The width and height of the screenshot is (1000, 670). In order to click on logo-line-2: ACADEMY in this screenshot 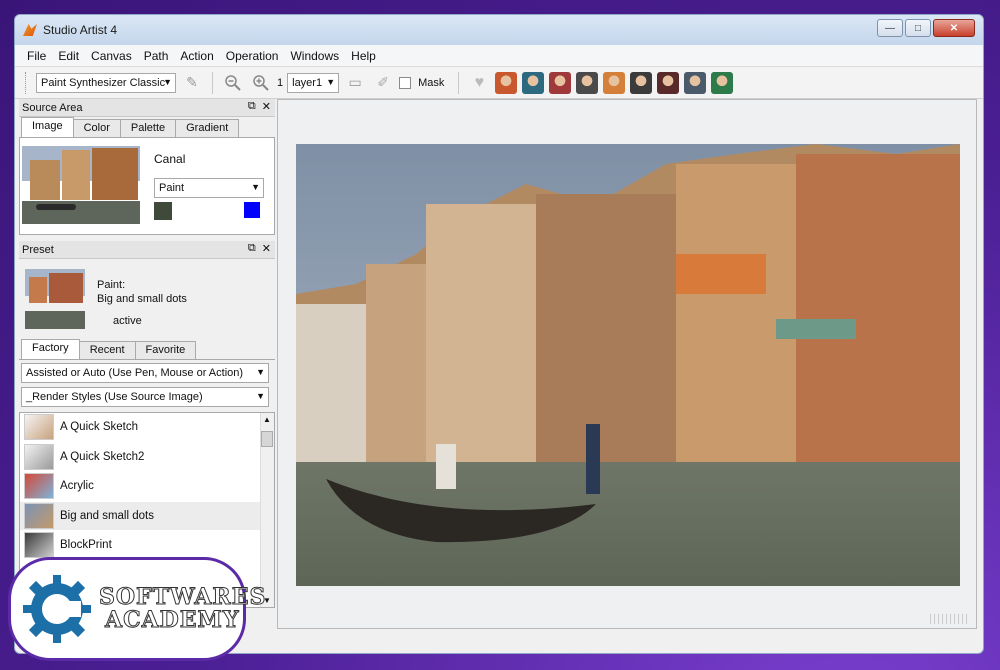, I will do `click(172, 620)`.